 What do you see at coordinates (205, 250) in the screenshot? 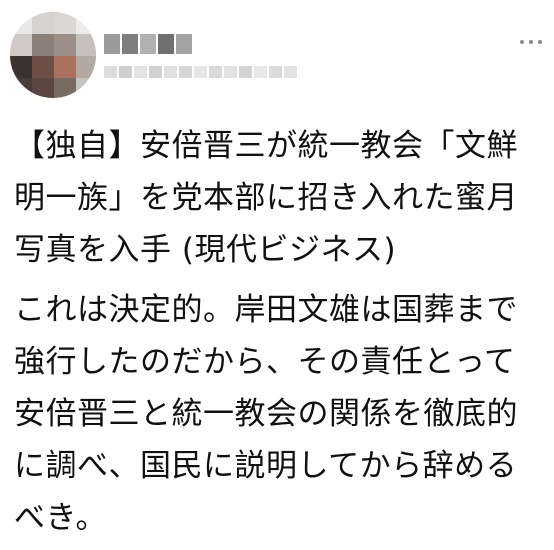
I see `tweet-line: 写真を入手 (現代ビジネス)` at bounding box center [205, 250].